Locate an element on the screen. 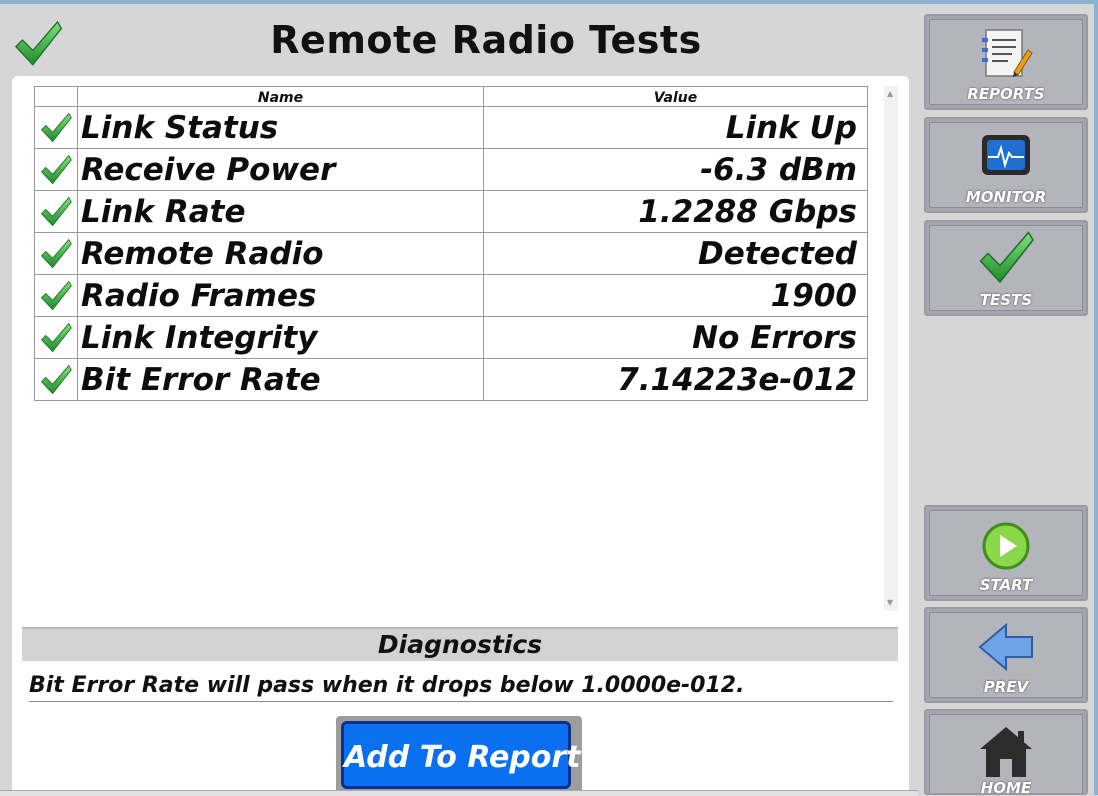 The width and height of the screenshot is (1098, 796). tests-button: TESTS is located at coordinates (1006, 268).